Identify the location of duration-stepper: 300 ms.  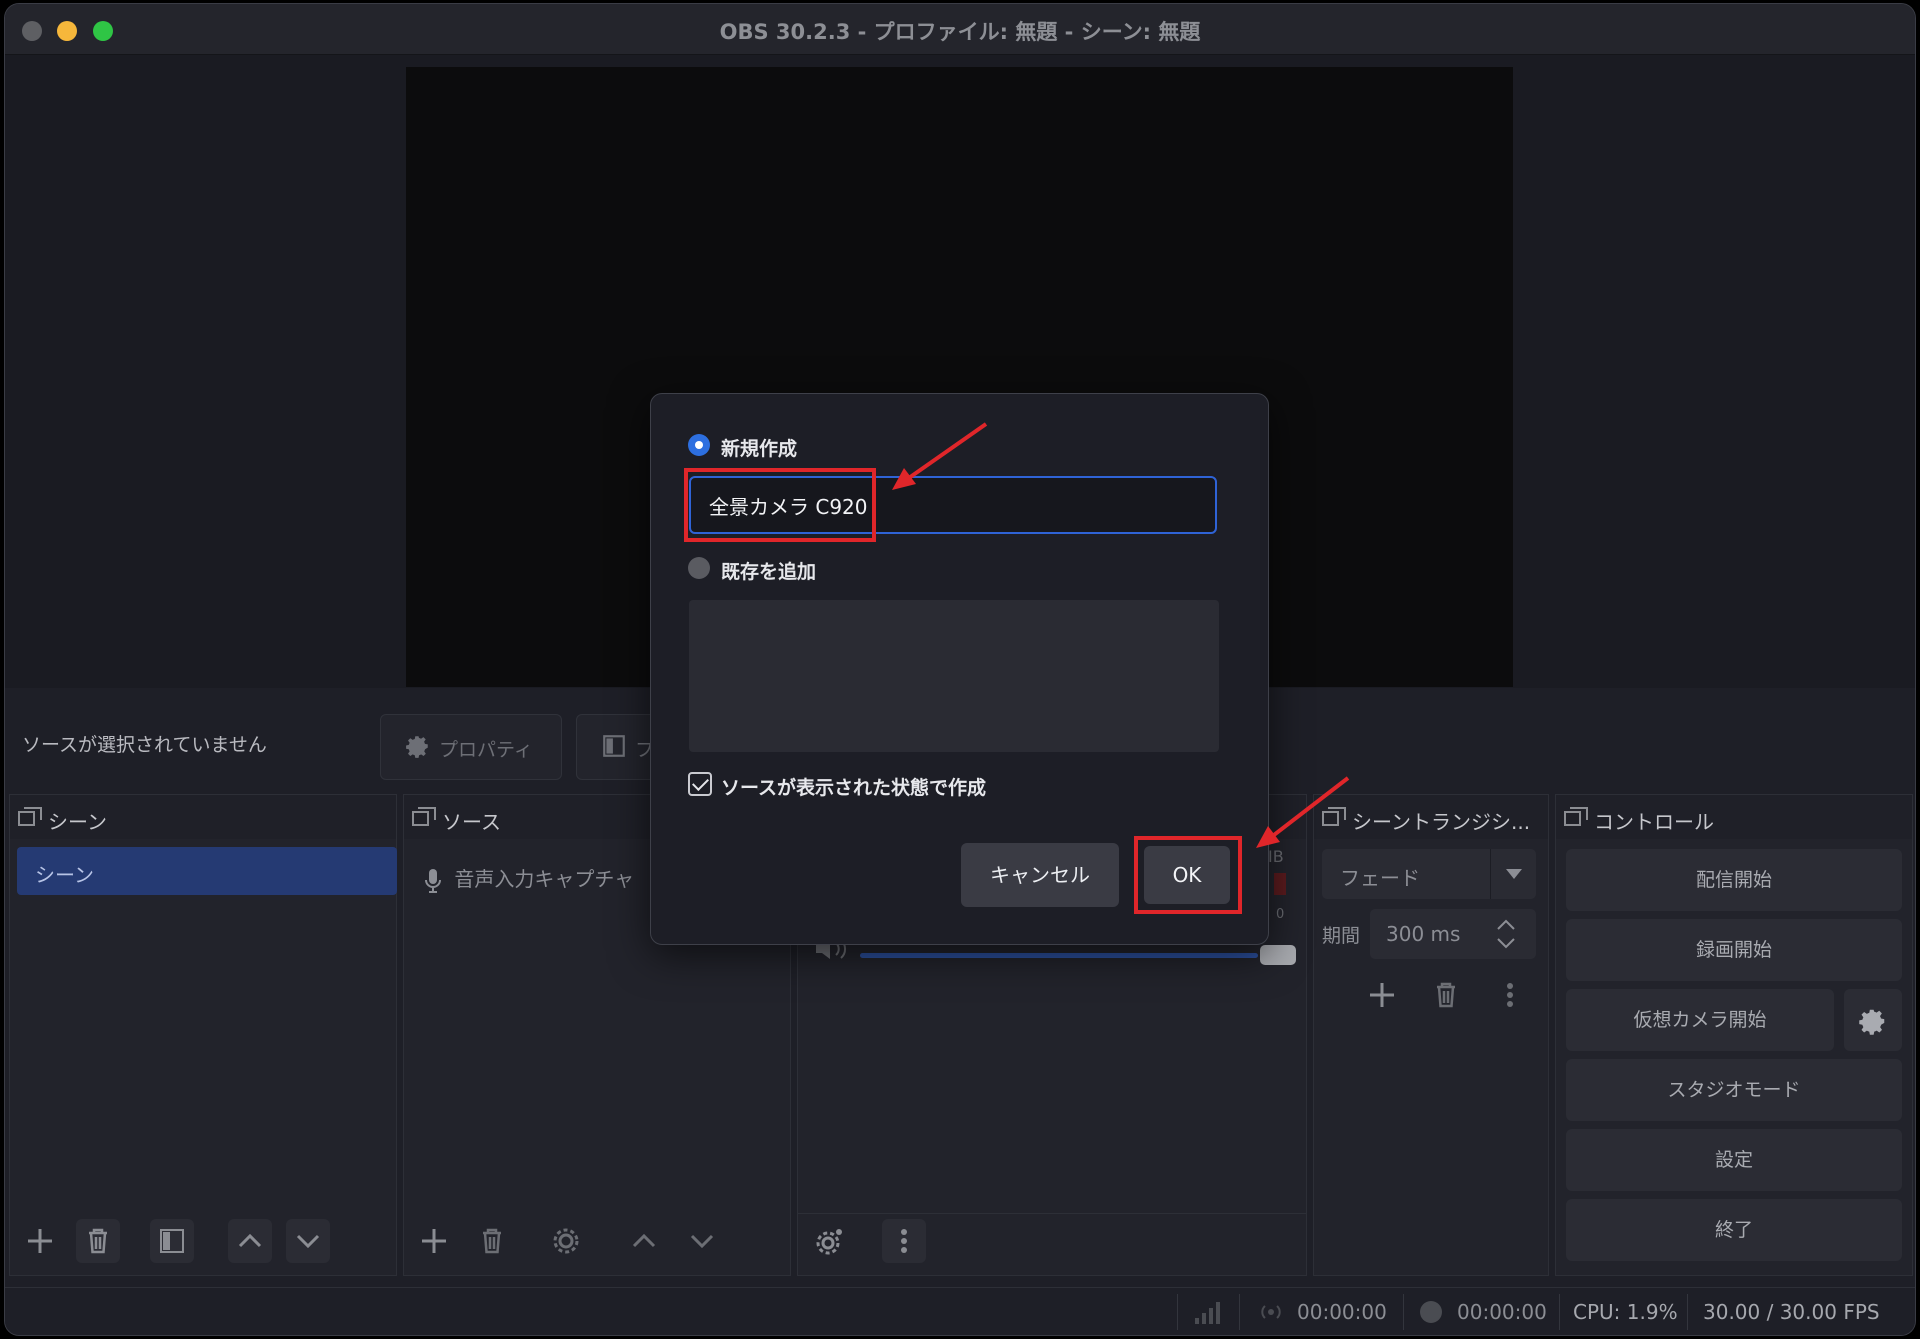
(1453, 934).